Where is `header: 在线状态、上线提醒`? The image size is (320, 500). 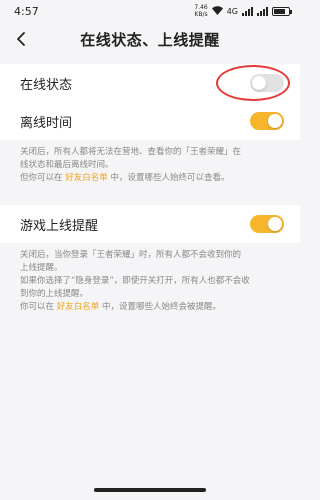
header: 在线状态、上线提醒 is located at coordinates (150, 39).